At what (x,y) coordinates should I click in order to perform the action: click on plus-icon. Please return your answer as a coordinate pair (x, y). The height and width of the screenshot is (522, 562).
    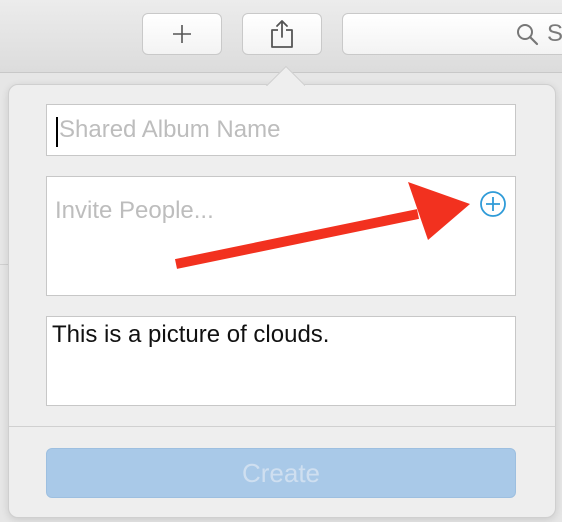
    Looking at the image, I should click on (182, 34).